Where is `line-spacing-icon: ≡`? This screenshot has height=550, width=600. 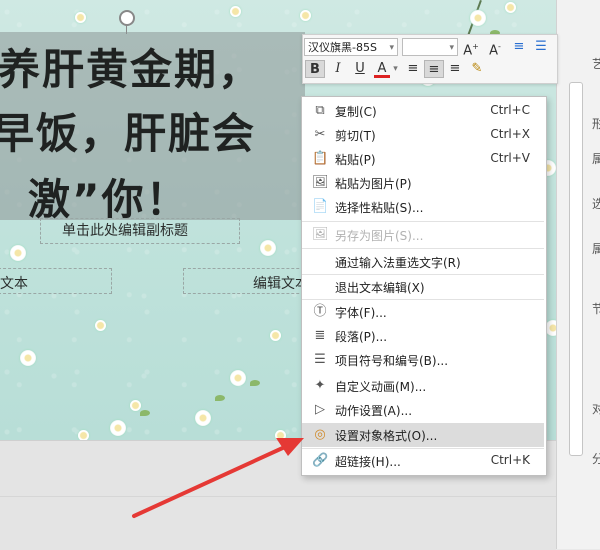 line-spacing-icon: ≡ is located at coordinates (519, 47).